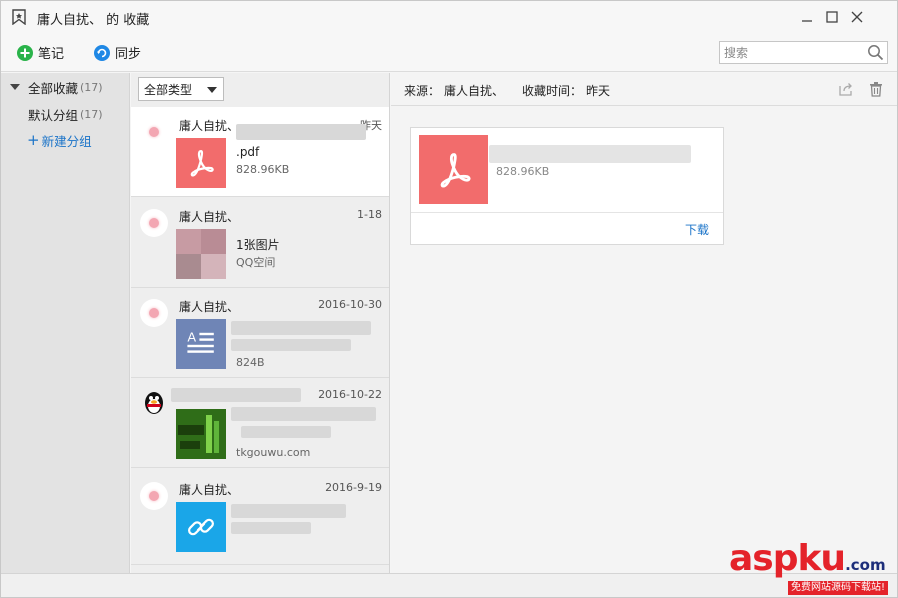  I want to click on sync-button: 同步, so click(117, 52).